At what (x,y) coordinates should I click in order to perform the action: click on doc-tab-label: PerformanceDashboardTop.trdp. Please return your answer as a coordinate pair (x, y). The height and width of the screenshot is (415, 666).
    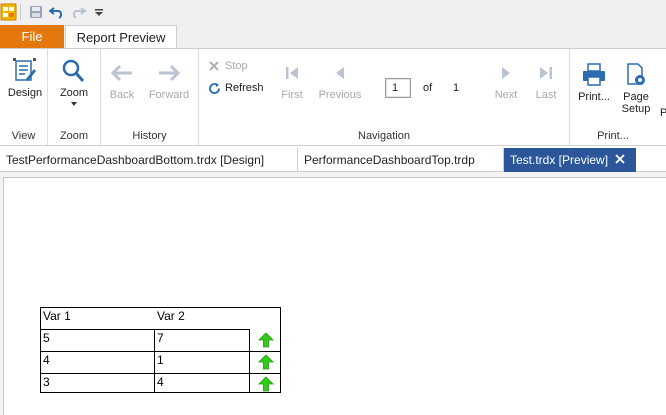
    Looking at the image, I should click on (389, 160).